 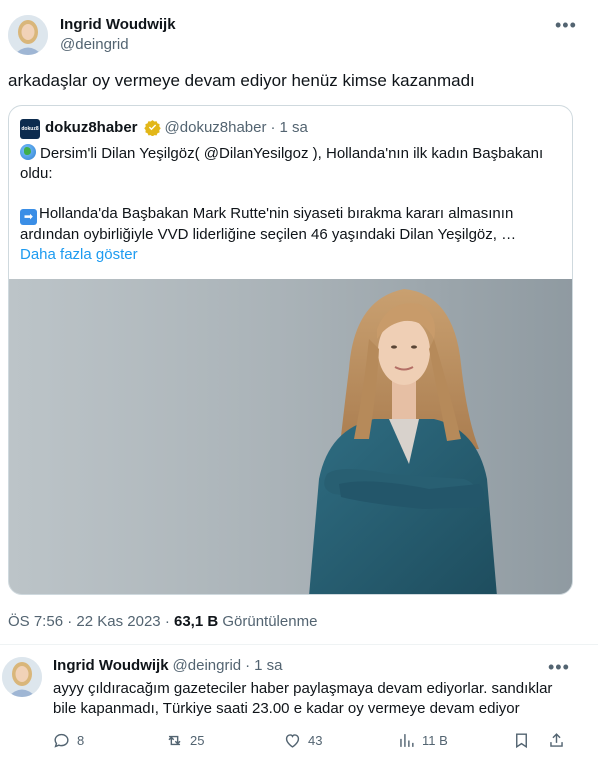 What do you see at coordinates (559, 667) in the screenshot?
I see `reply-more-options-icon: •••` at bounding box center [559, 667].